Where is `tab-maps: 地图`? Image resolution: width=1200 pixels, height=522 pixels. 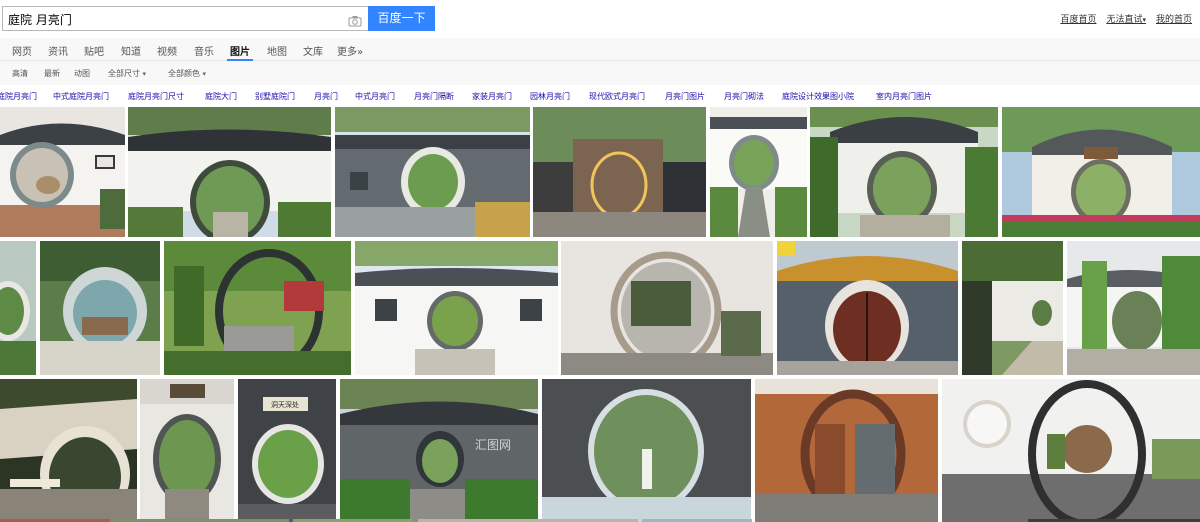
tab-maps: 地图 is located at coordinates (277, 50).